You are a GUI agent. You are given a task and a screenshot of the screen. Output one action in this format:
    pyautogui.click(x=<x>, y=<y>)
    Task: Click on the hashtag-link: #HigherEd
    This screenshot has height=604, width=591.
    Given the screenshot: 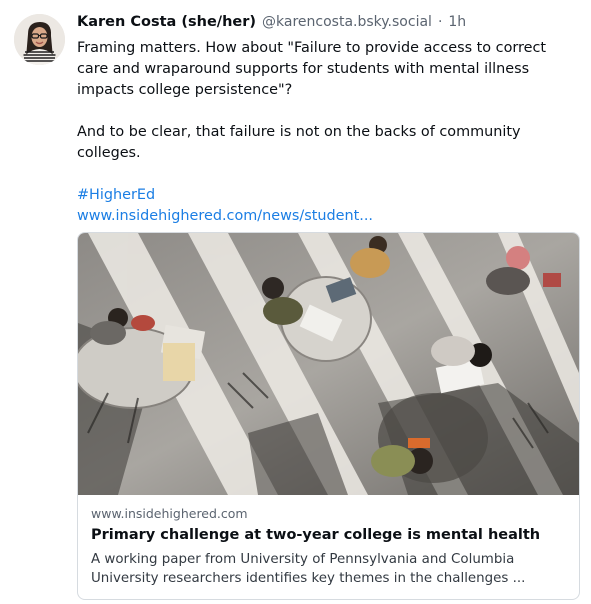 What is the action you would take?
    pyautogui.click(x=328, y=195)
    